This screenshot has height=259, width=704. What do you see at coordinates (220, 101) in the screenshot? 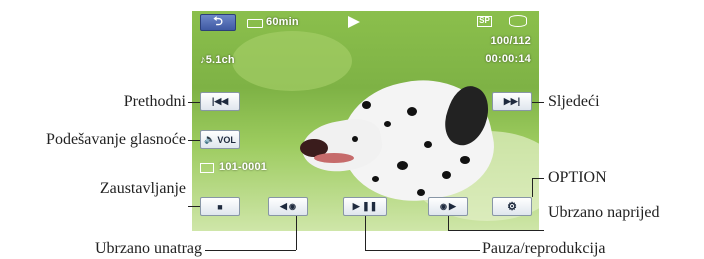
I see `previous-button: |◀◀` at bounding box center [220, 101].